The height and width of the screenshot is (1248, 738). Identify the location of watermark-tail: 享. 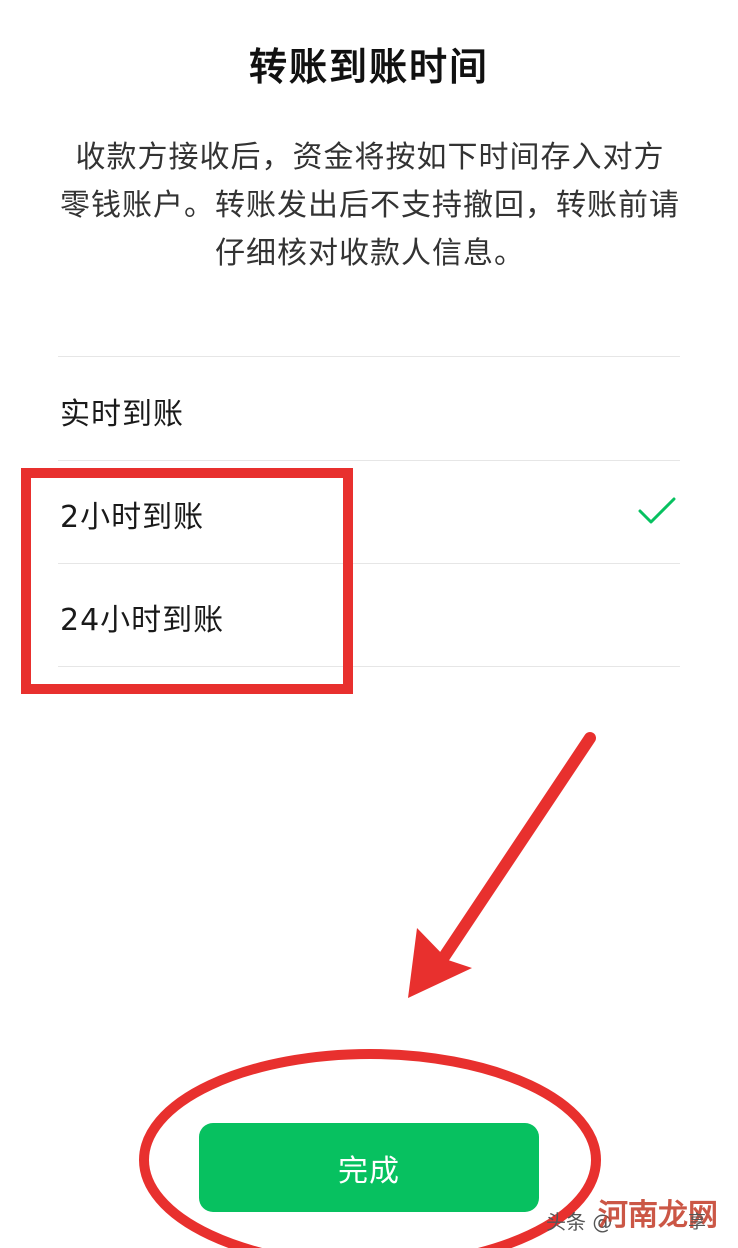
(697, 1222).